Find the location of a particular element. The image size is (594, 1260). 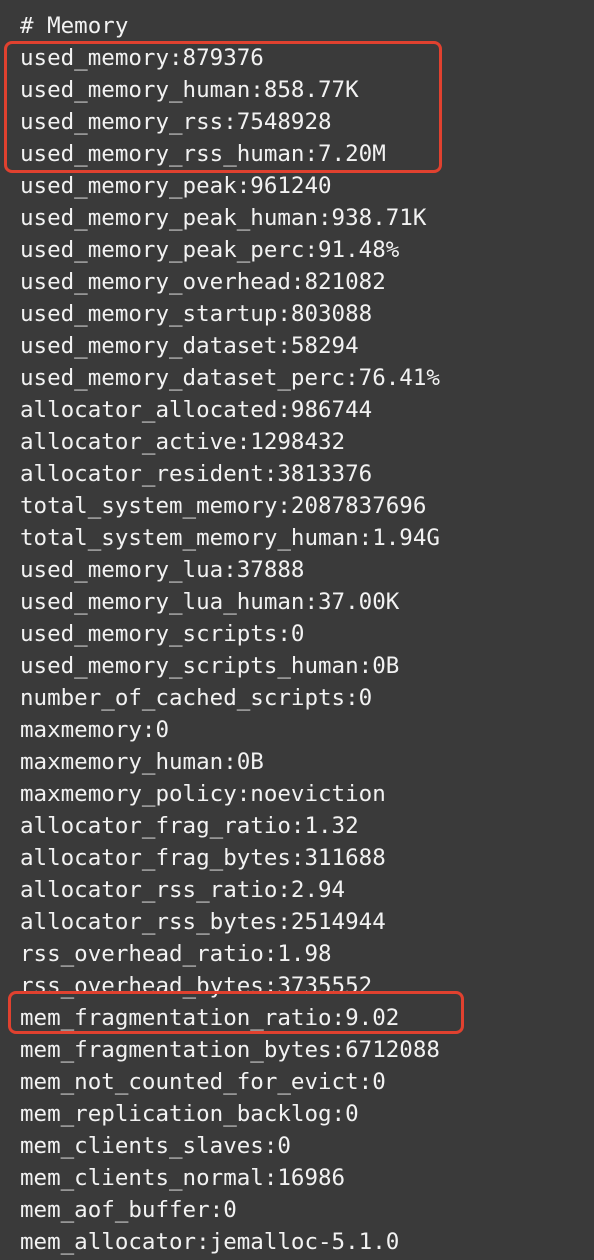

info-line-used-memory-lua-human: used_memory_lua_human:37.00K is located at coordinates (210, 602).